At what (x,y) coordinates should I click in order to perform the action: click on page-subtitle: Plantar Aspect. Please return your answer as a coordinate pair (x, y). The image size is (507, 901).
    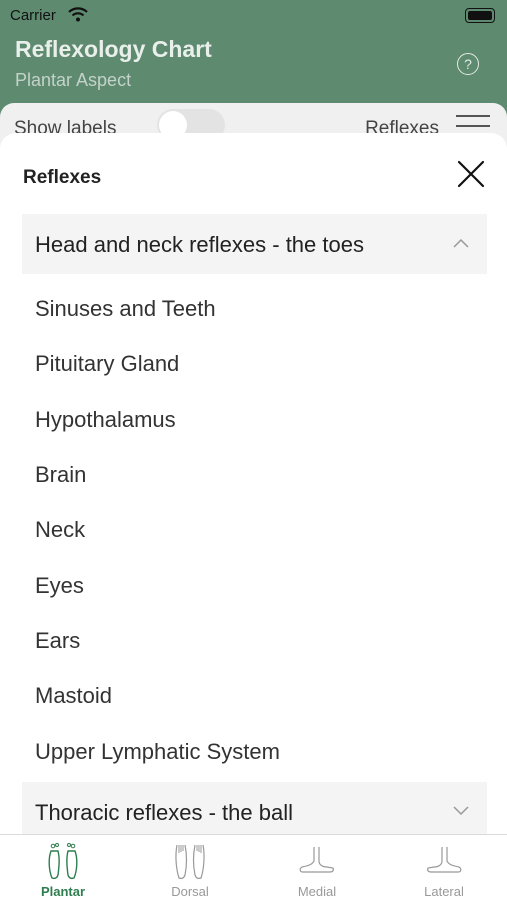
    Looking at the image, I should click on (73, 80).